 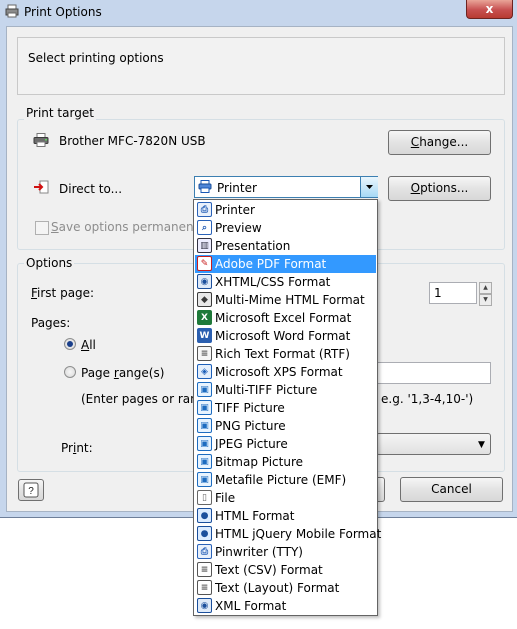 I want to click on direct-to-icon, so click(x=41, y=187).